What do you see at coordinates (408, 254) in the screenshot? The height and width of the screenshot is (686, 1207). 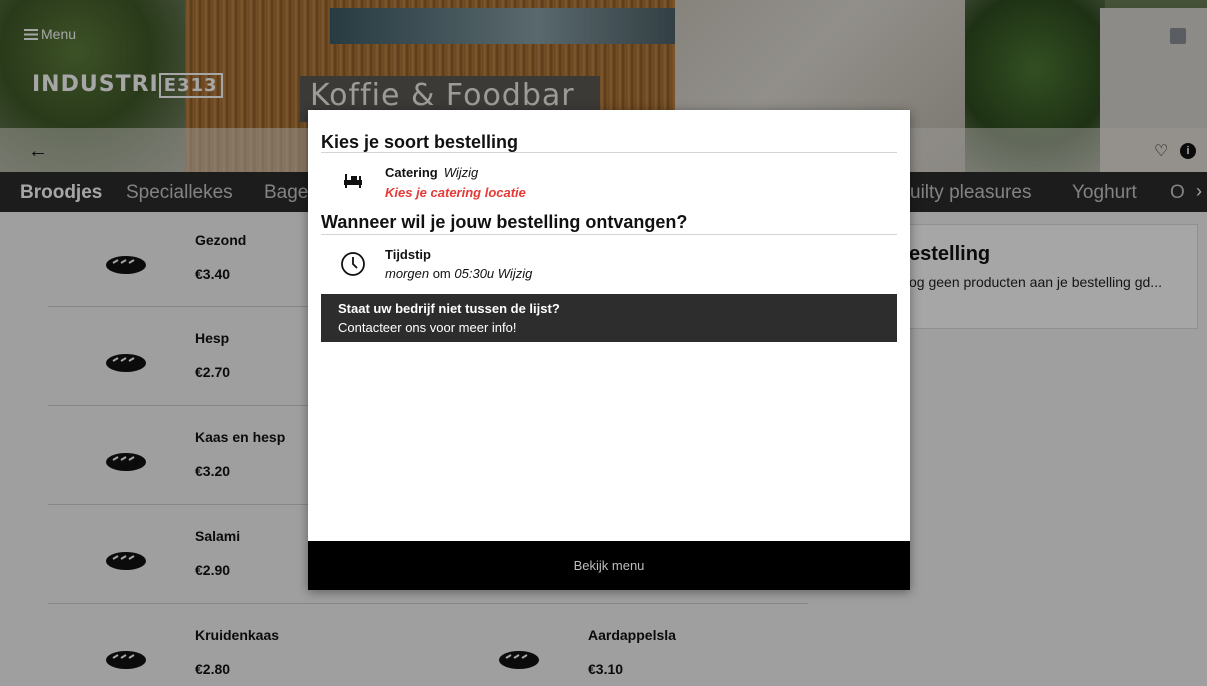 I see `time-label: Tijdstip` at bounding box center [408, 254].